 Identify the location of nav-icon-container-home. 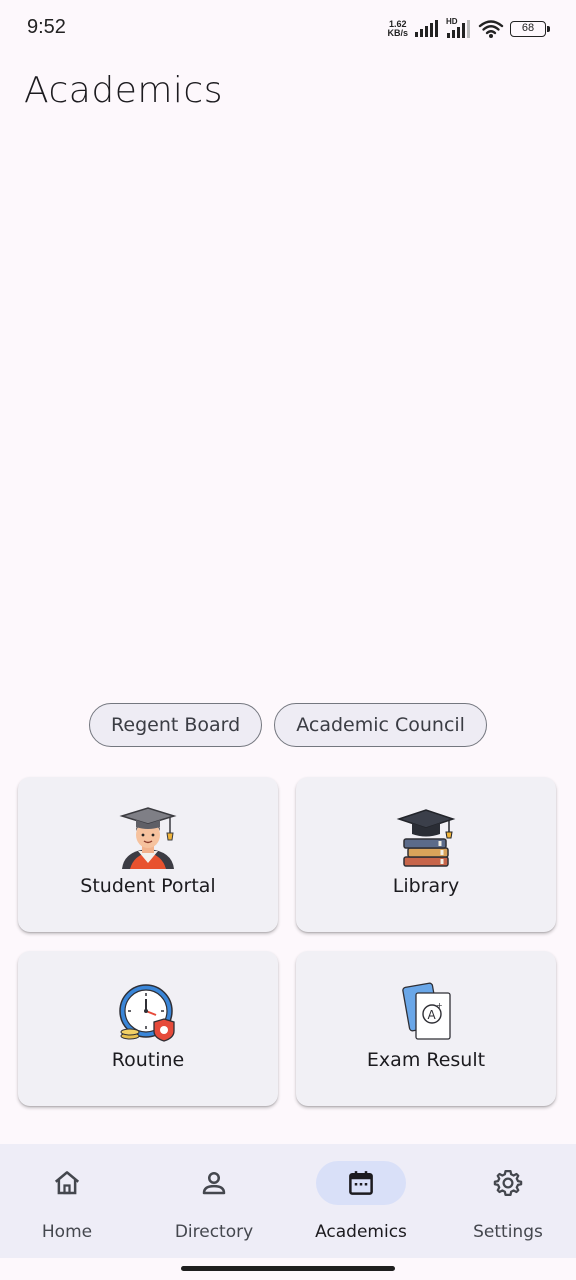
(67, 1183).